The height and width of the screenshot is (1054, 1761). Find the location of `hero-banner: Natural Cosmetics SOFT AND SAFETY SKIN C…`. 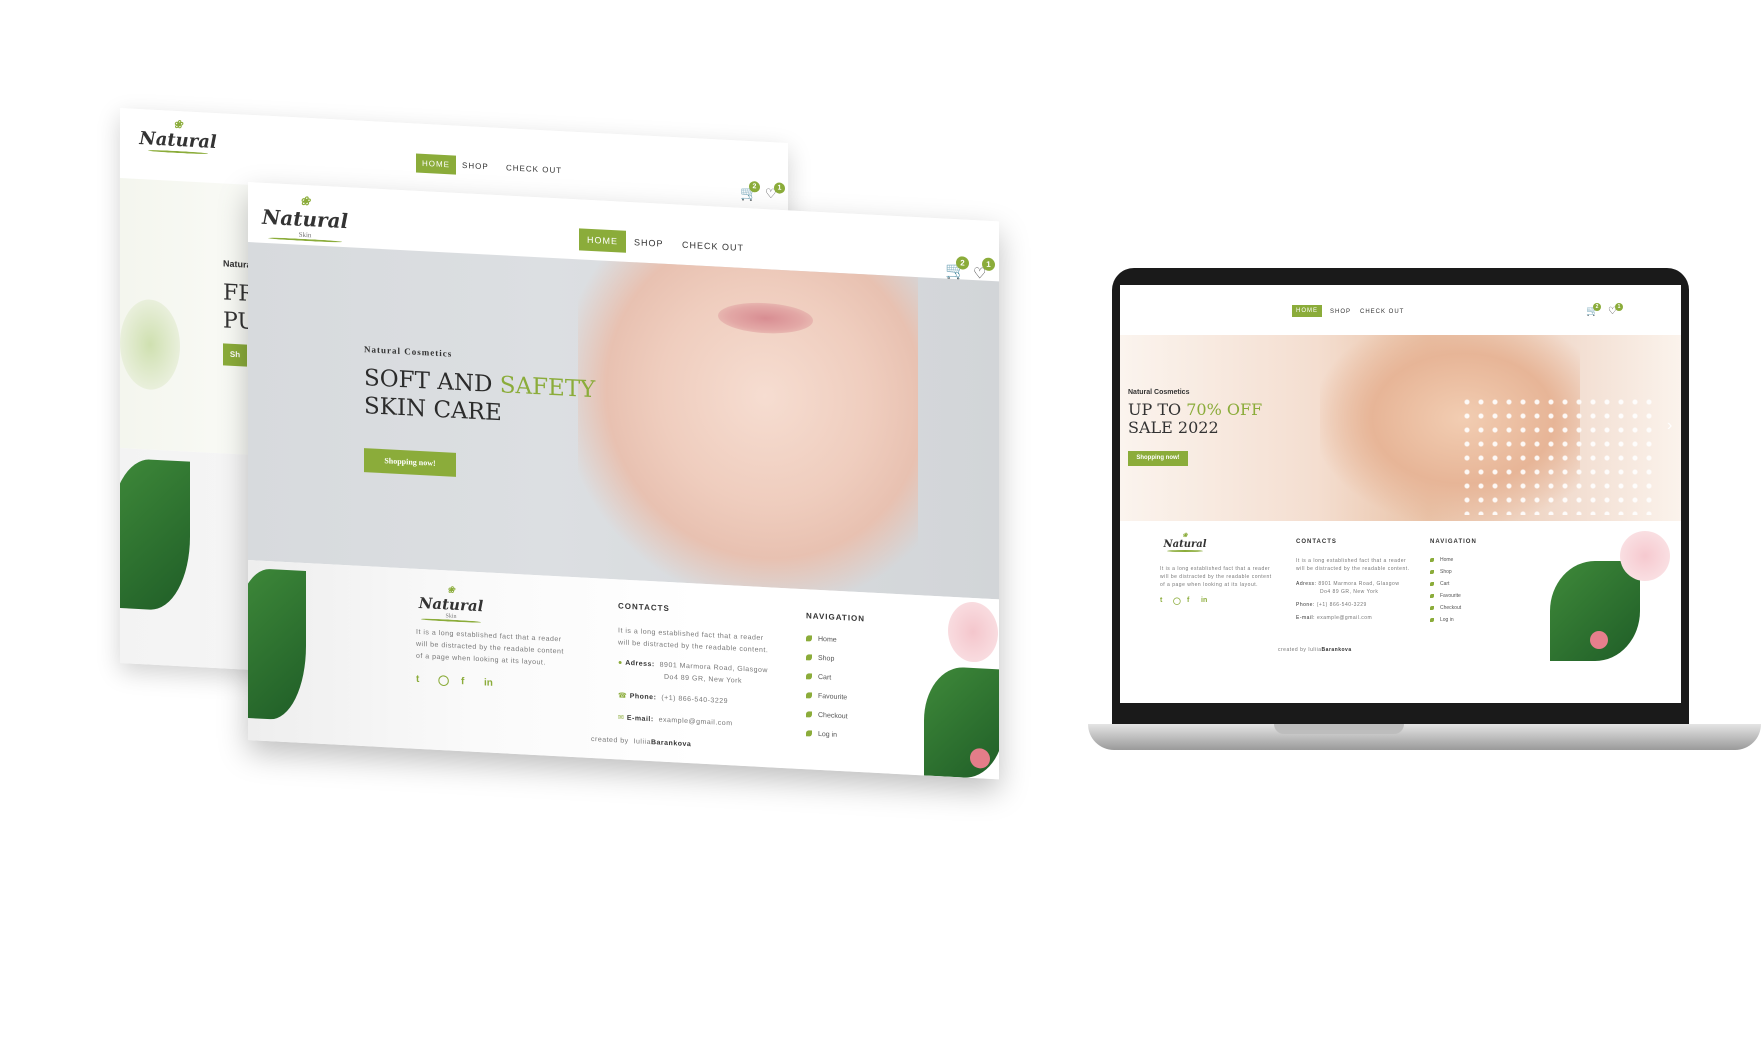

hero-banner: Natural Cosmetics SOFT AND SAFETY SKIN C… is located at coordinates (623, 421).